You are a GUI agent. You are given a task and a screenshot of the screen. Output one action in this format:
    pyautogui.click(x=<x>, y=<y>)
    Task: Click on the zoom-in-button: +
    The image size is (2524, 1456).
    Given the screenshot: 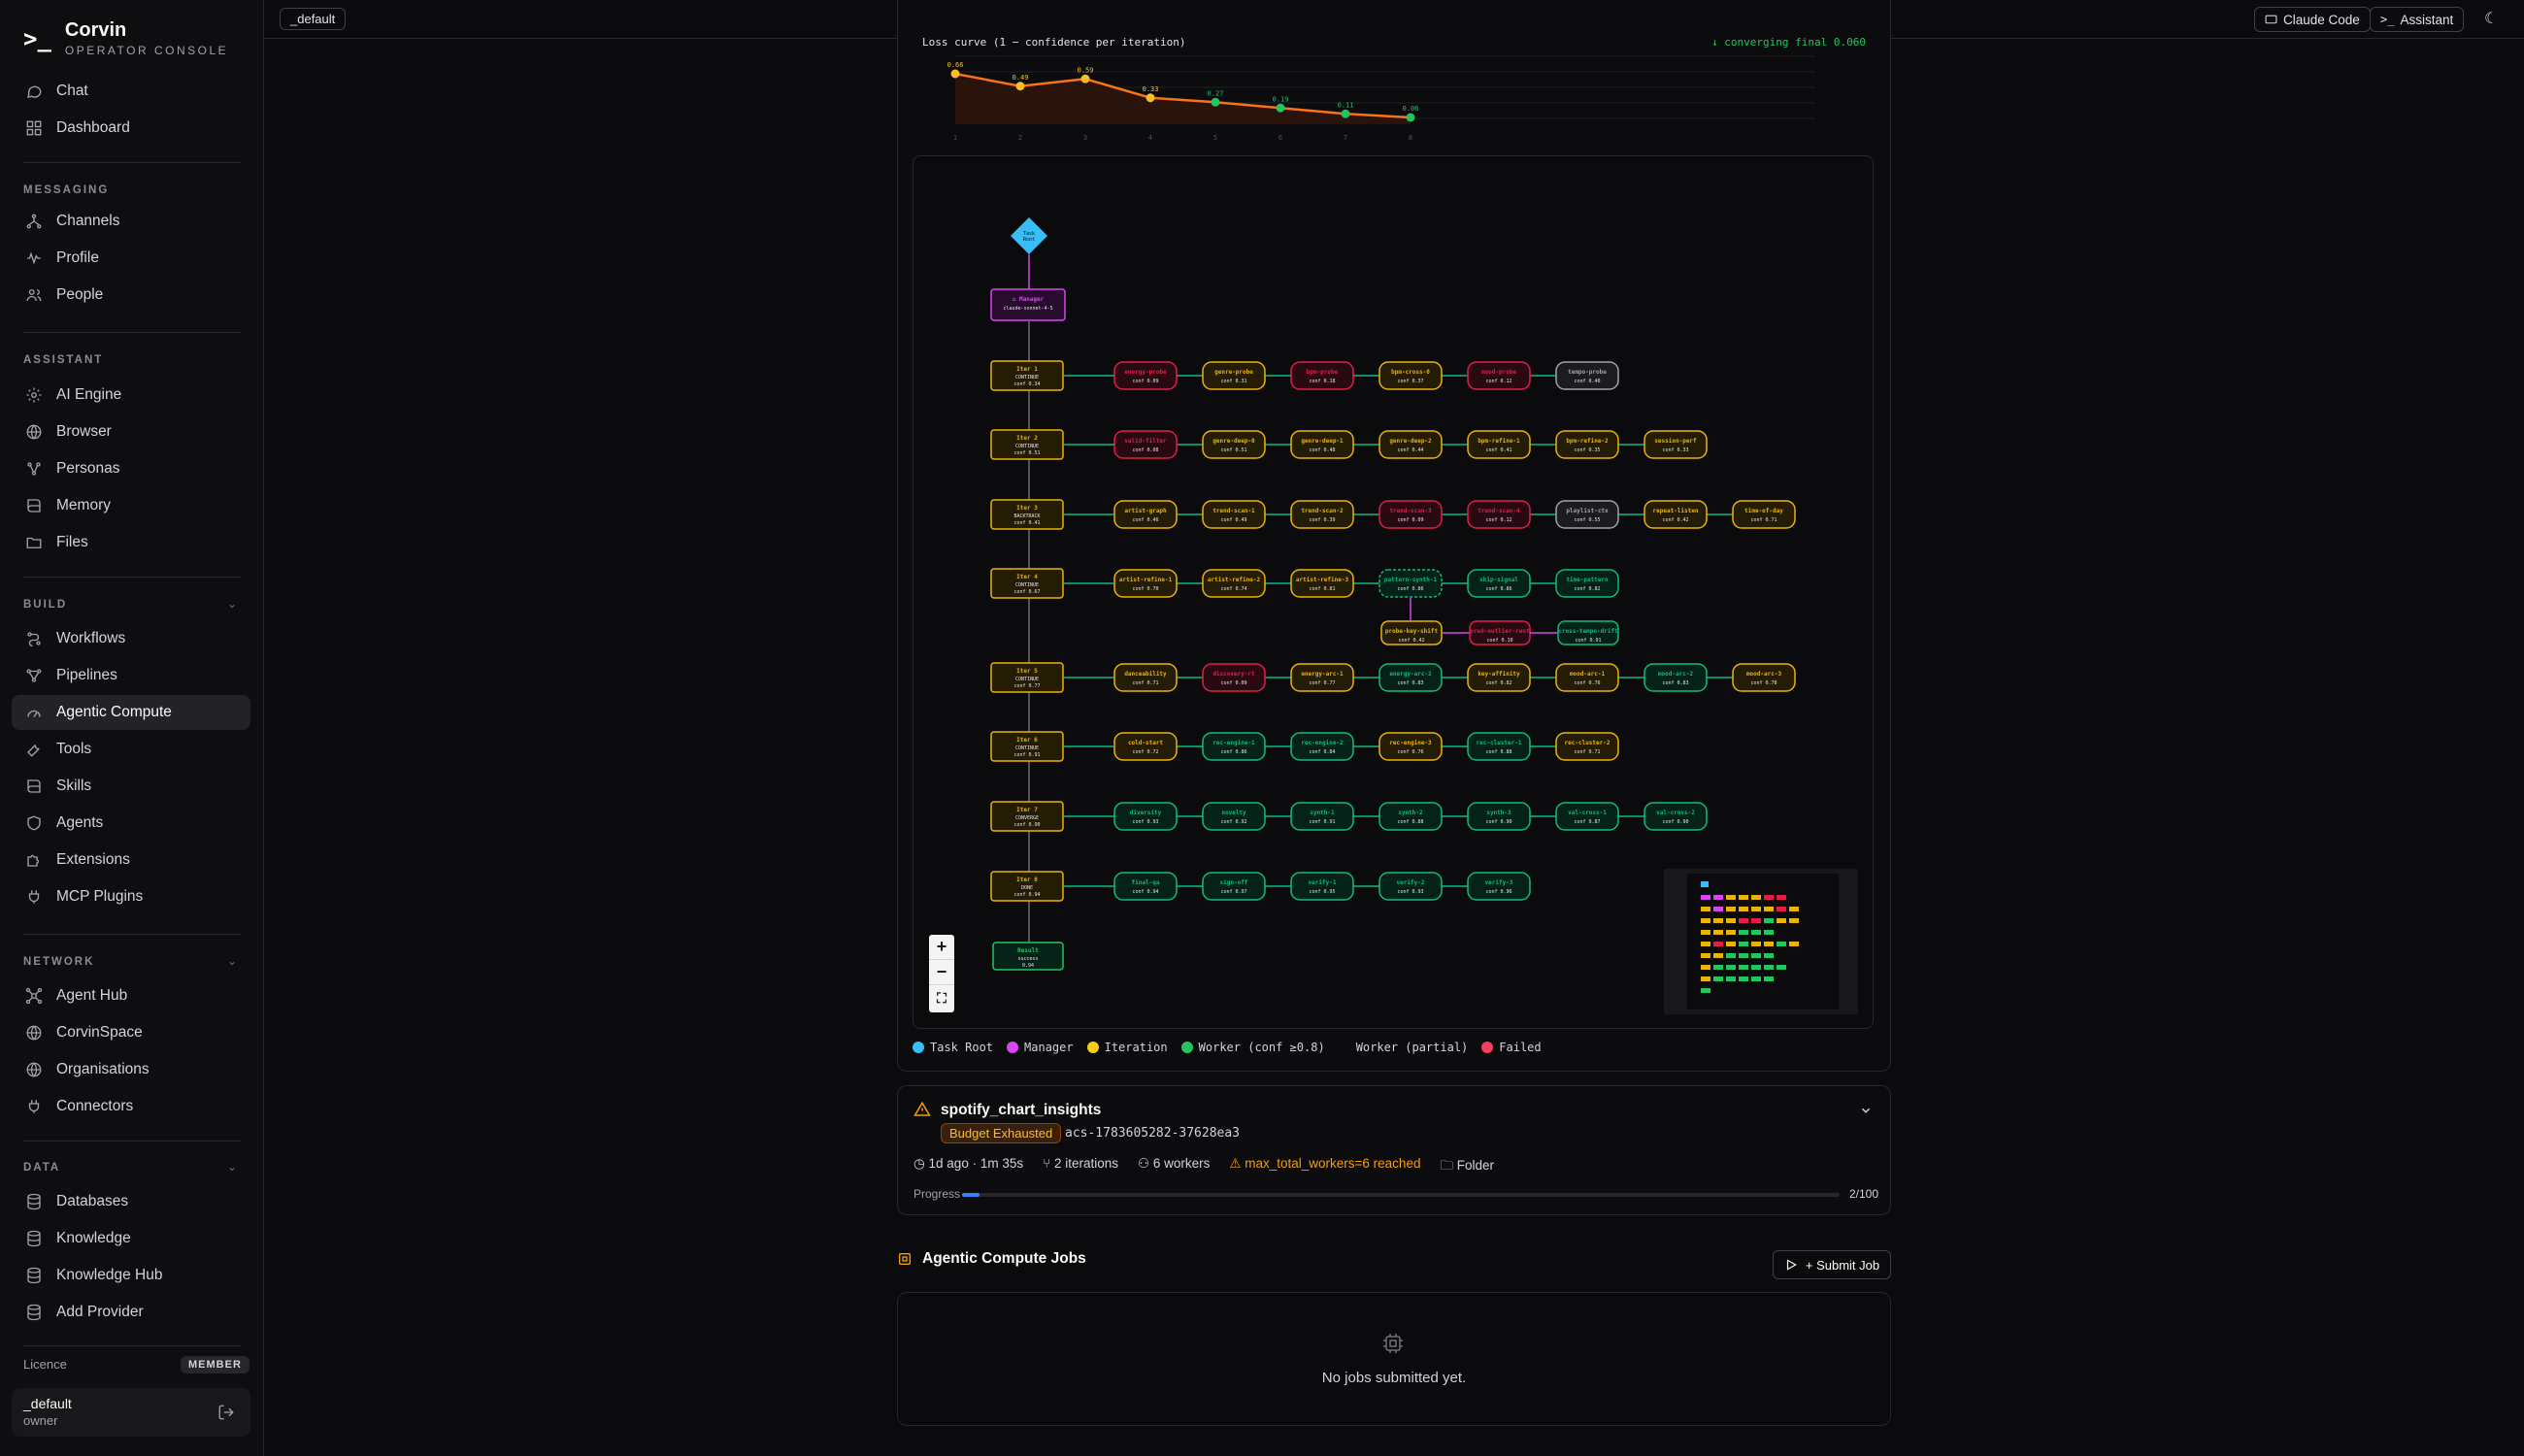 What is the action you would take?
    pyautogui.click(x=941, y=947)
    